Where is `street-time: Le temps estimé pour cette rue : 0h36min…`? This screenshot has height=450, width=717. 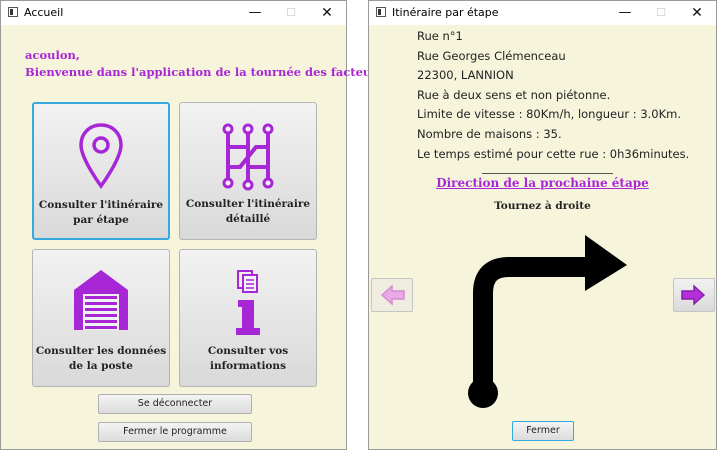
street-time: Le temps estimé pour cette rue : 0h36min… is located at coordinates (553, 153).